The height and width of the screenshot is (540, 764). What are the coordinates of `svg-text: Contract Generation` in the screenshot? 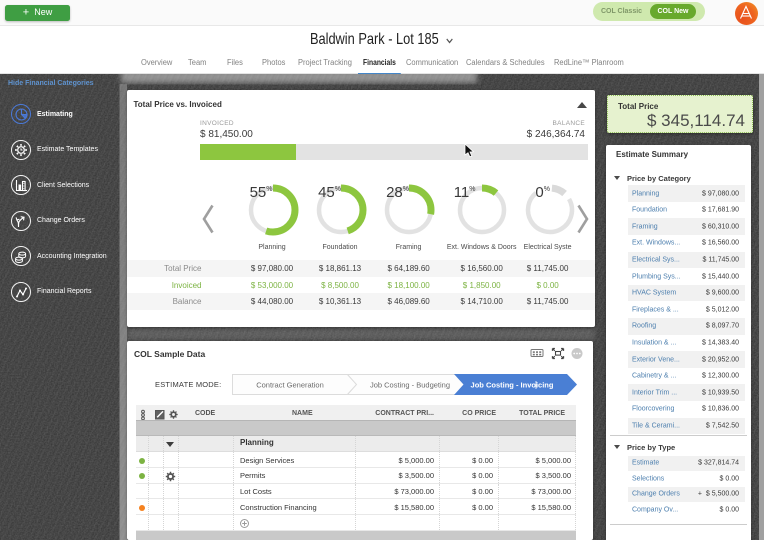 It's located at (290, 385).